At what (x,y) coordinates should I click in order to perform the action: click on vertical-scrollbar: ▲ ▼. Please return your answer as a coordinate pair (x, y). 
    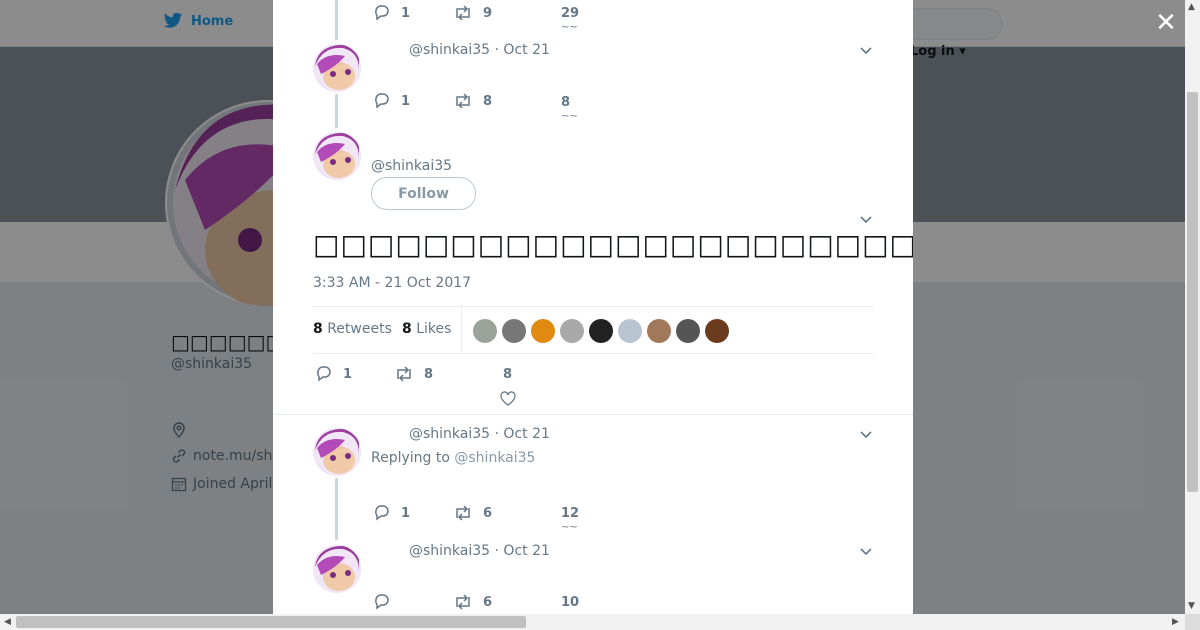
    Looking at the image, I should click on (1192, 307).